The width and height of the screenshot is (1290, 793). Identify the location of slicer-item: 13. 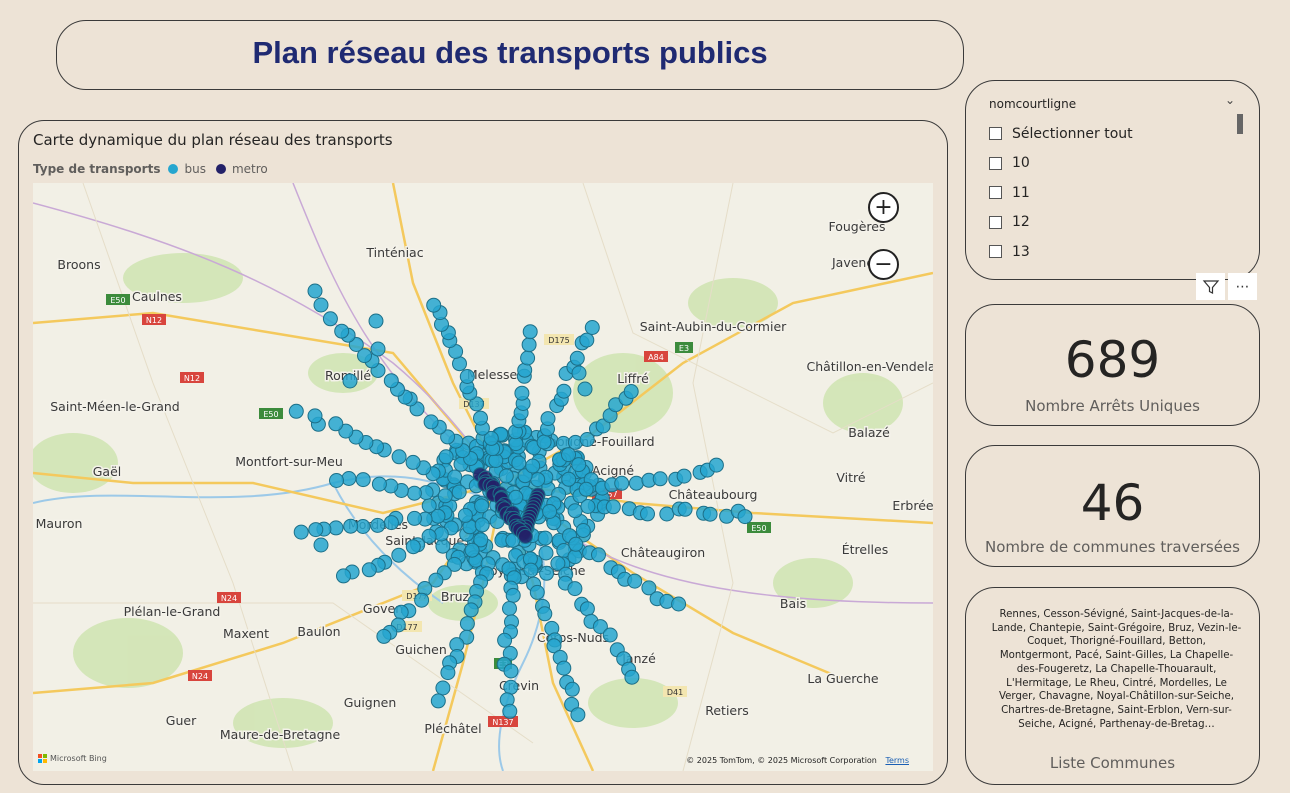
(1061, 252).